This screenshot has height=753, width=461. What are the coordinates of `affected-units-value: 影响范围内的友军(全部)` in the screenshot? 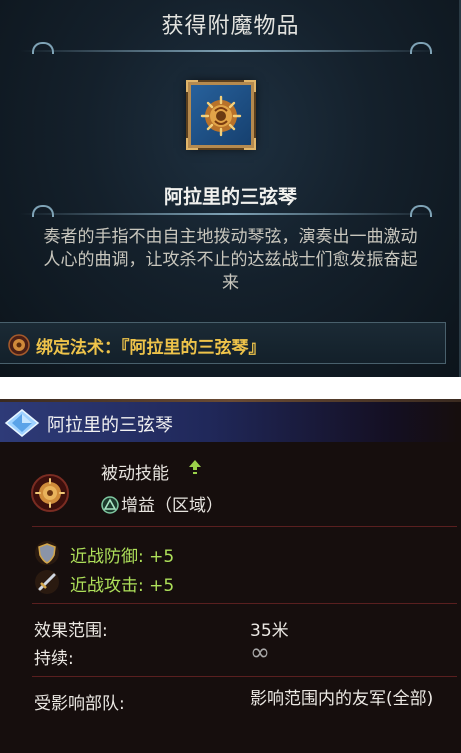 It's located at (342, 699).